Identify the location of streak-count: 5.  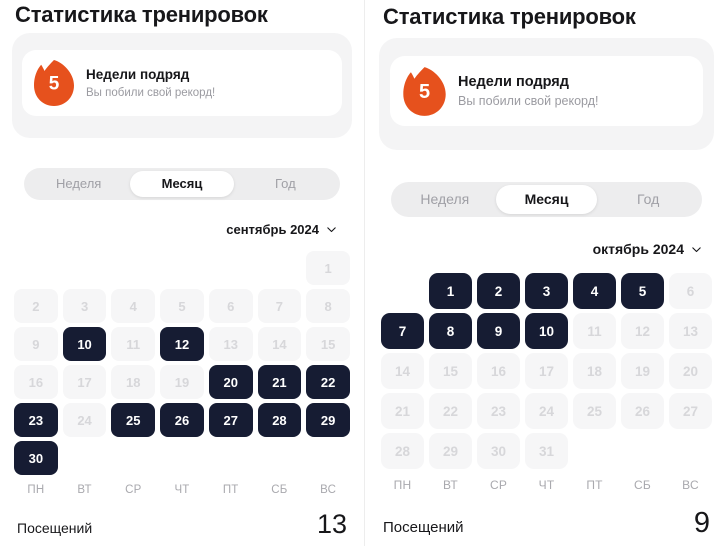
(54, 84).